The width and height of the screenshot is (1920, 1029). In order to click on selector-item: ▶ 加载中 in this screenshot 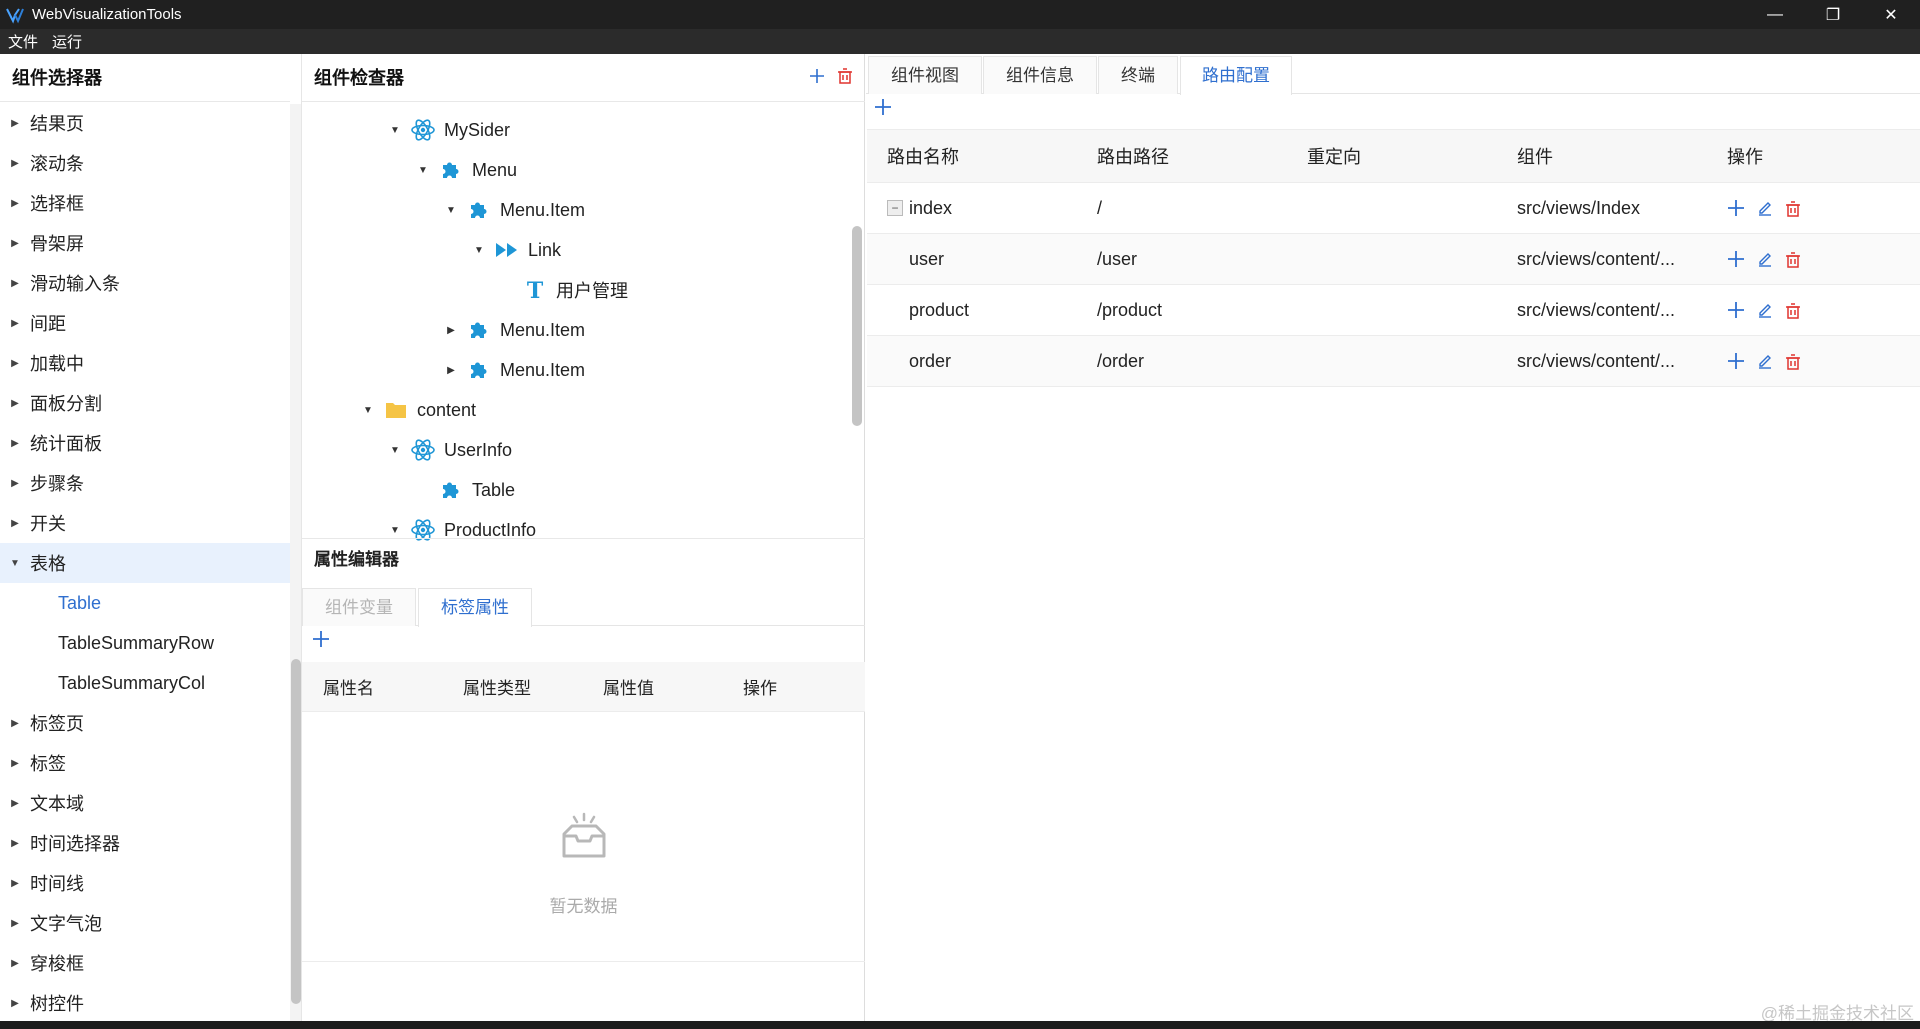, I will do `click(145, 363)`.